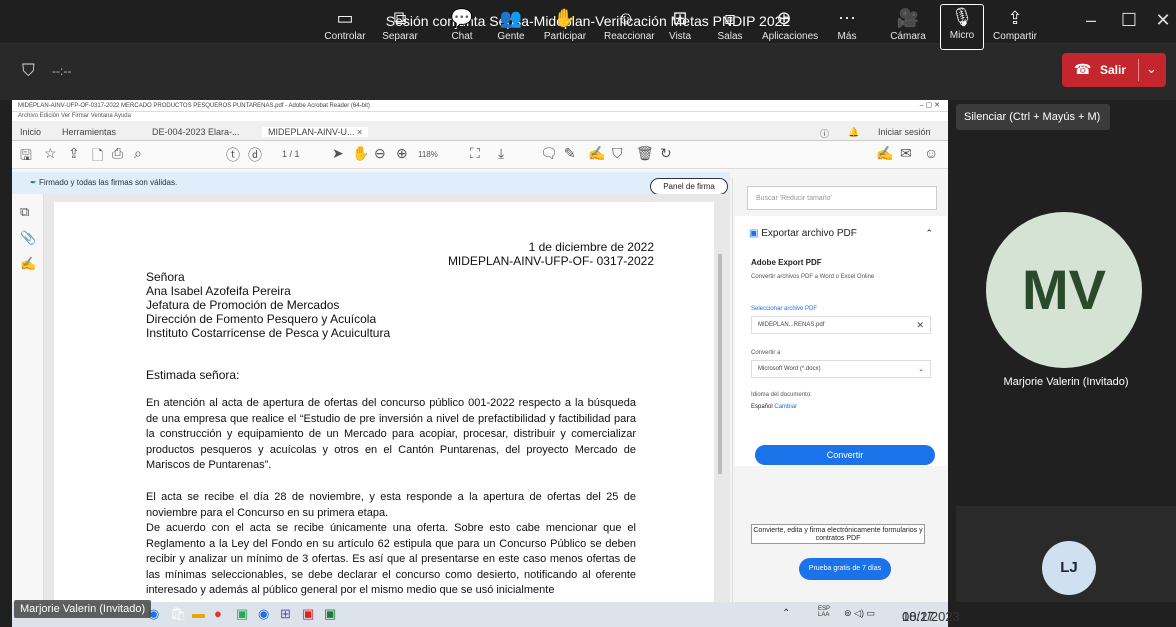  What do you see at coordinates (315, 132) in the screenshot?
I see `tab-doc-2: MIDEPLAN-AINV-U... ×` at bounding box center [315, 132].